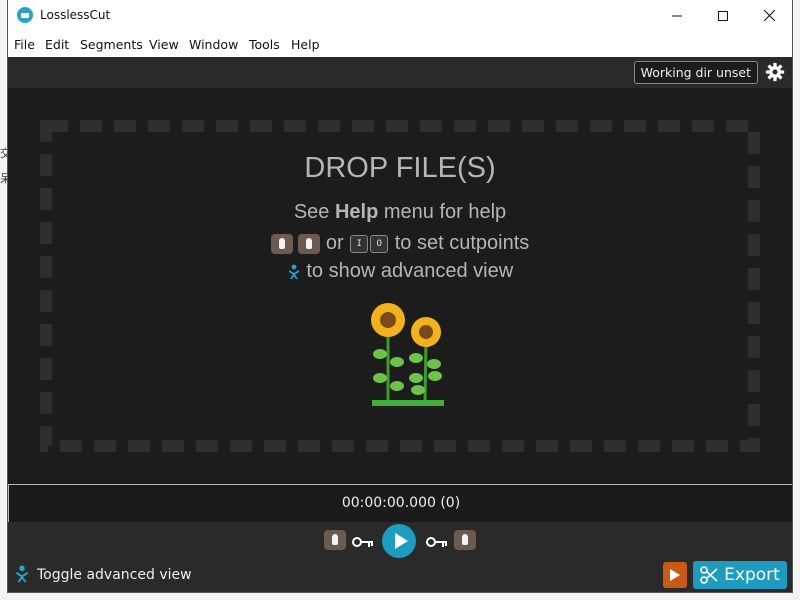  I want to click on timecode-display: 00:00:00.000 (0), so click(400, 503).